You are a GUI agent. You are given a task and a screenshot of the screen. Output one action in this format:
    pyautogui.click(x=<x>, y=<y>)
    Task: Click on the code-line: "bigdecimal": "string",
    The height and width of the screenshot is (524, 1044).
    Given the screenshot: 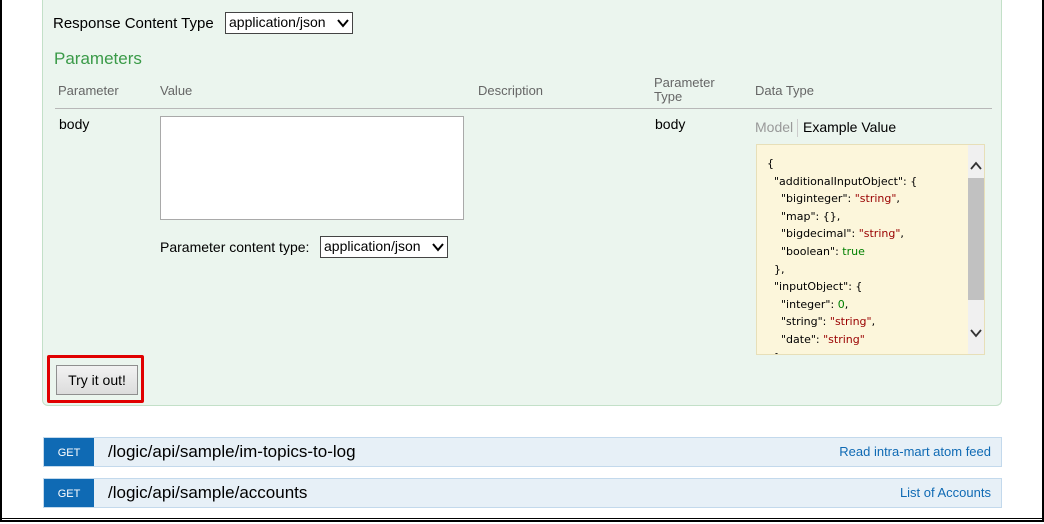 What is the action you would take?
    pyautogui.click(x=842, y=234)
    